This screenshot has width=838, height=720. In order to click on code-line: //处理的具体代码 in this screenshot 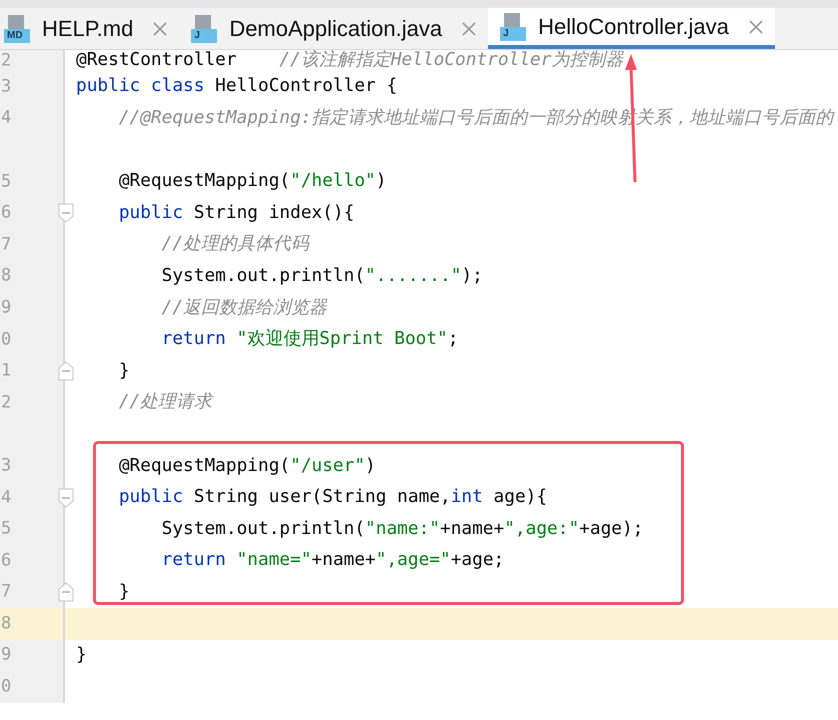, I will do `click(235, 244)`.